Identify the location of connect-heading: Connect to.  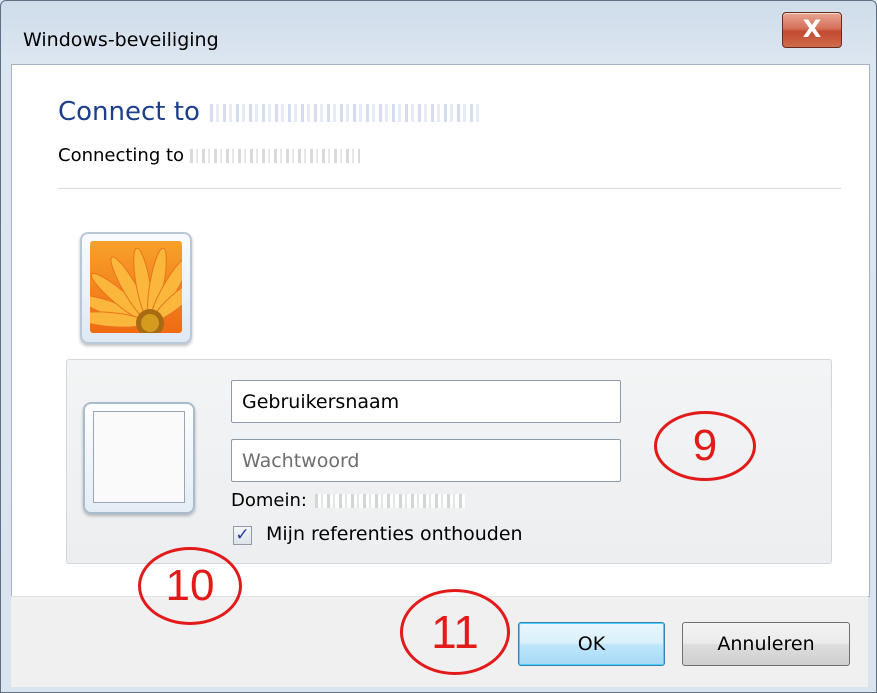
(269, 112).